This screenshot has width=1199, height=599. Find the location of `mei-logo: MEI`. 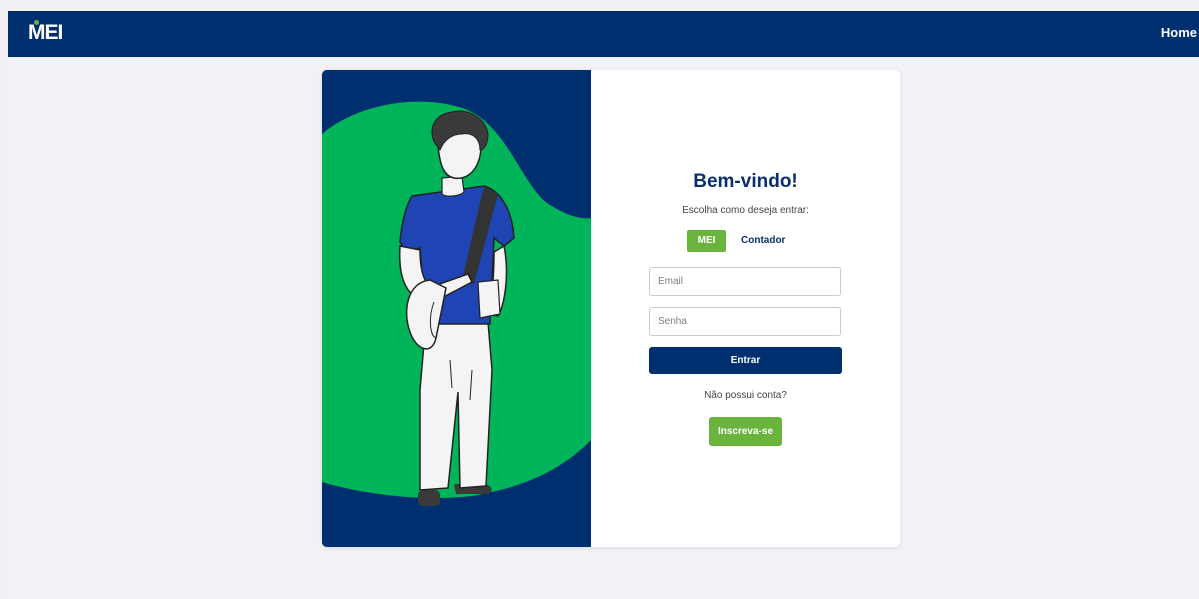

mei-logo: MEI is located at coordinates (45, 33).